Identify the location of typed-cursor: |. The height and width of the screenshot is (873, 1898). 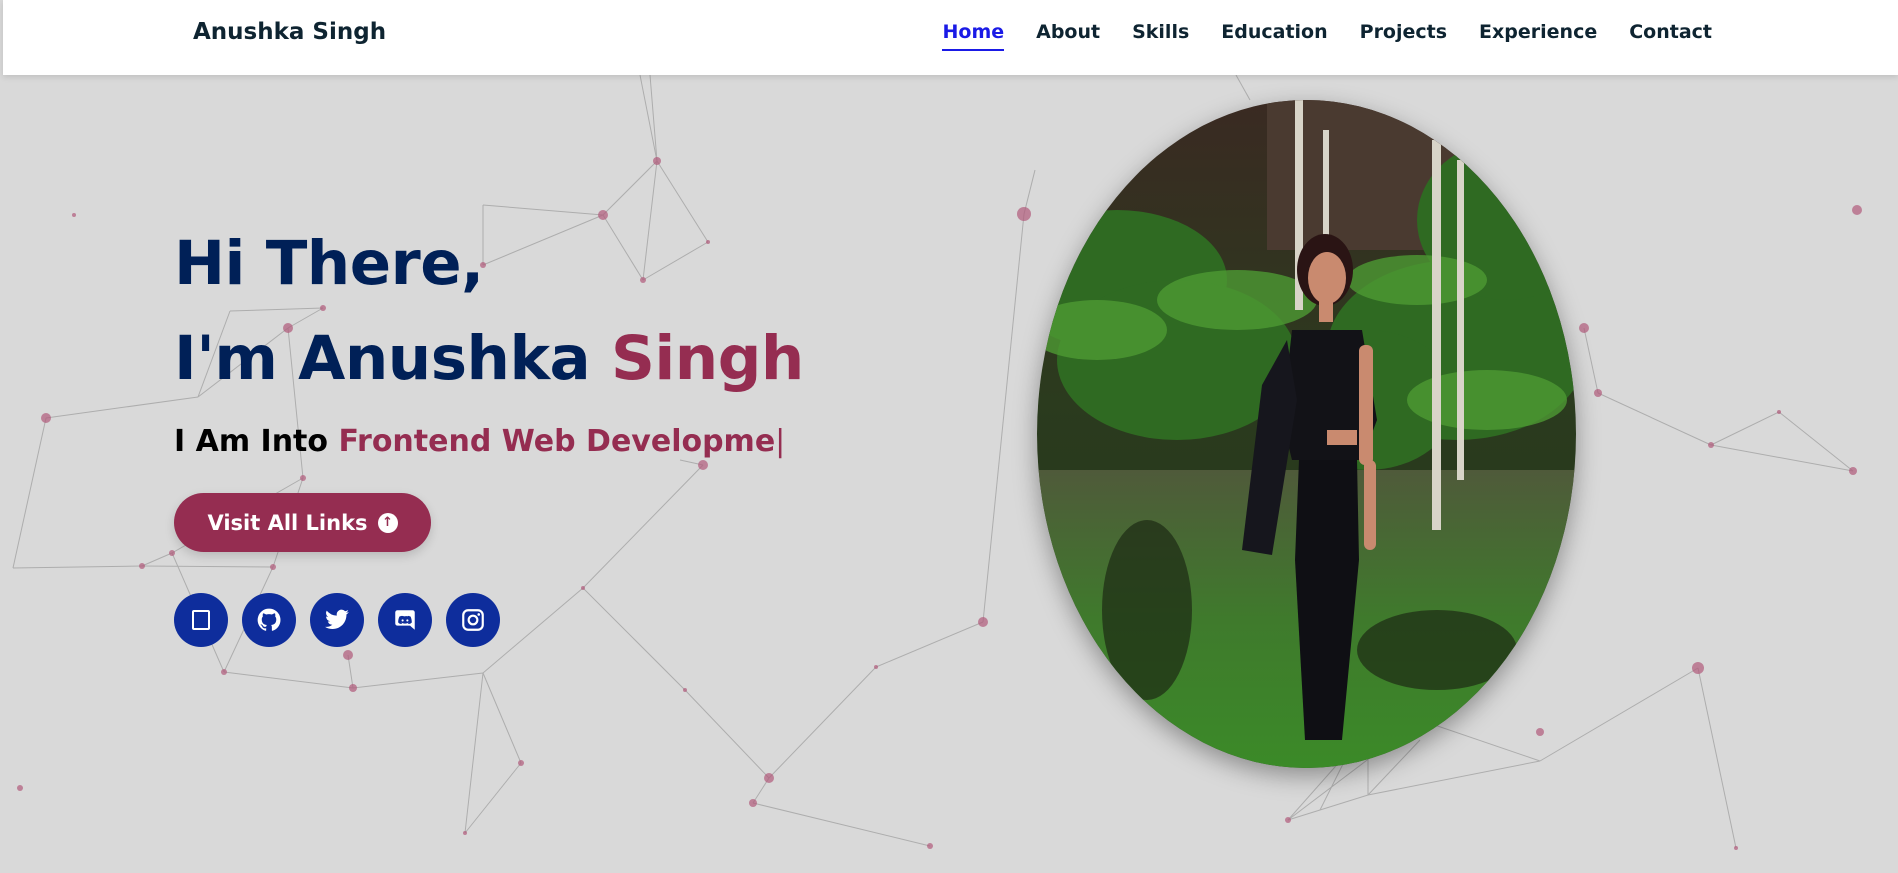
(780, 441).